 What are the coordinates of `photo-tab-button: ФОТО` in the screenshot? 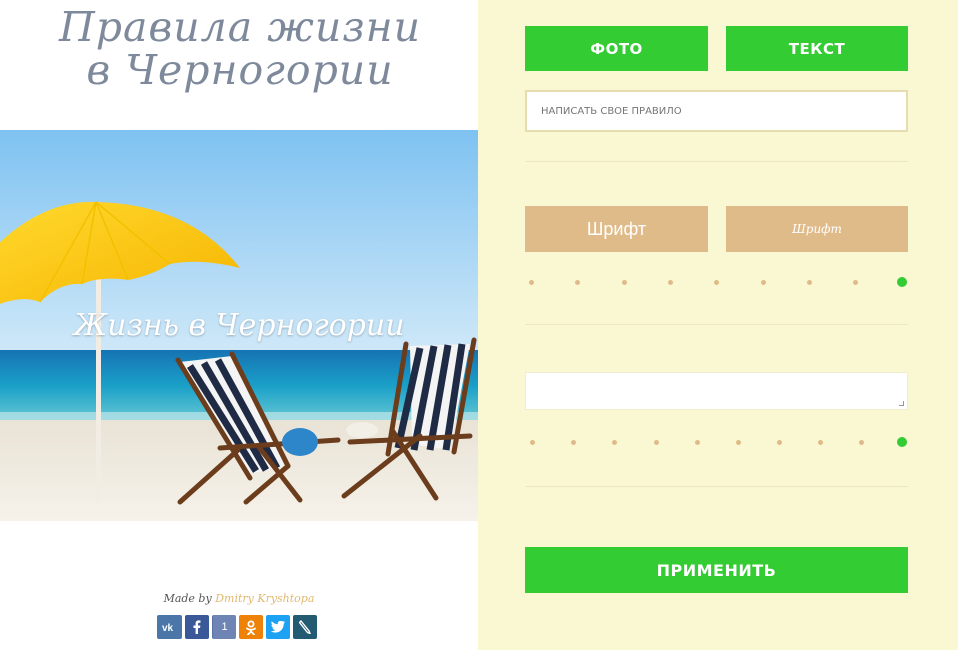 It's located at (616, 48).